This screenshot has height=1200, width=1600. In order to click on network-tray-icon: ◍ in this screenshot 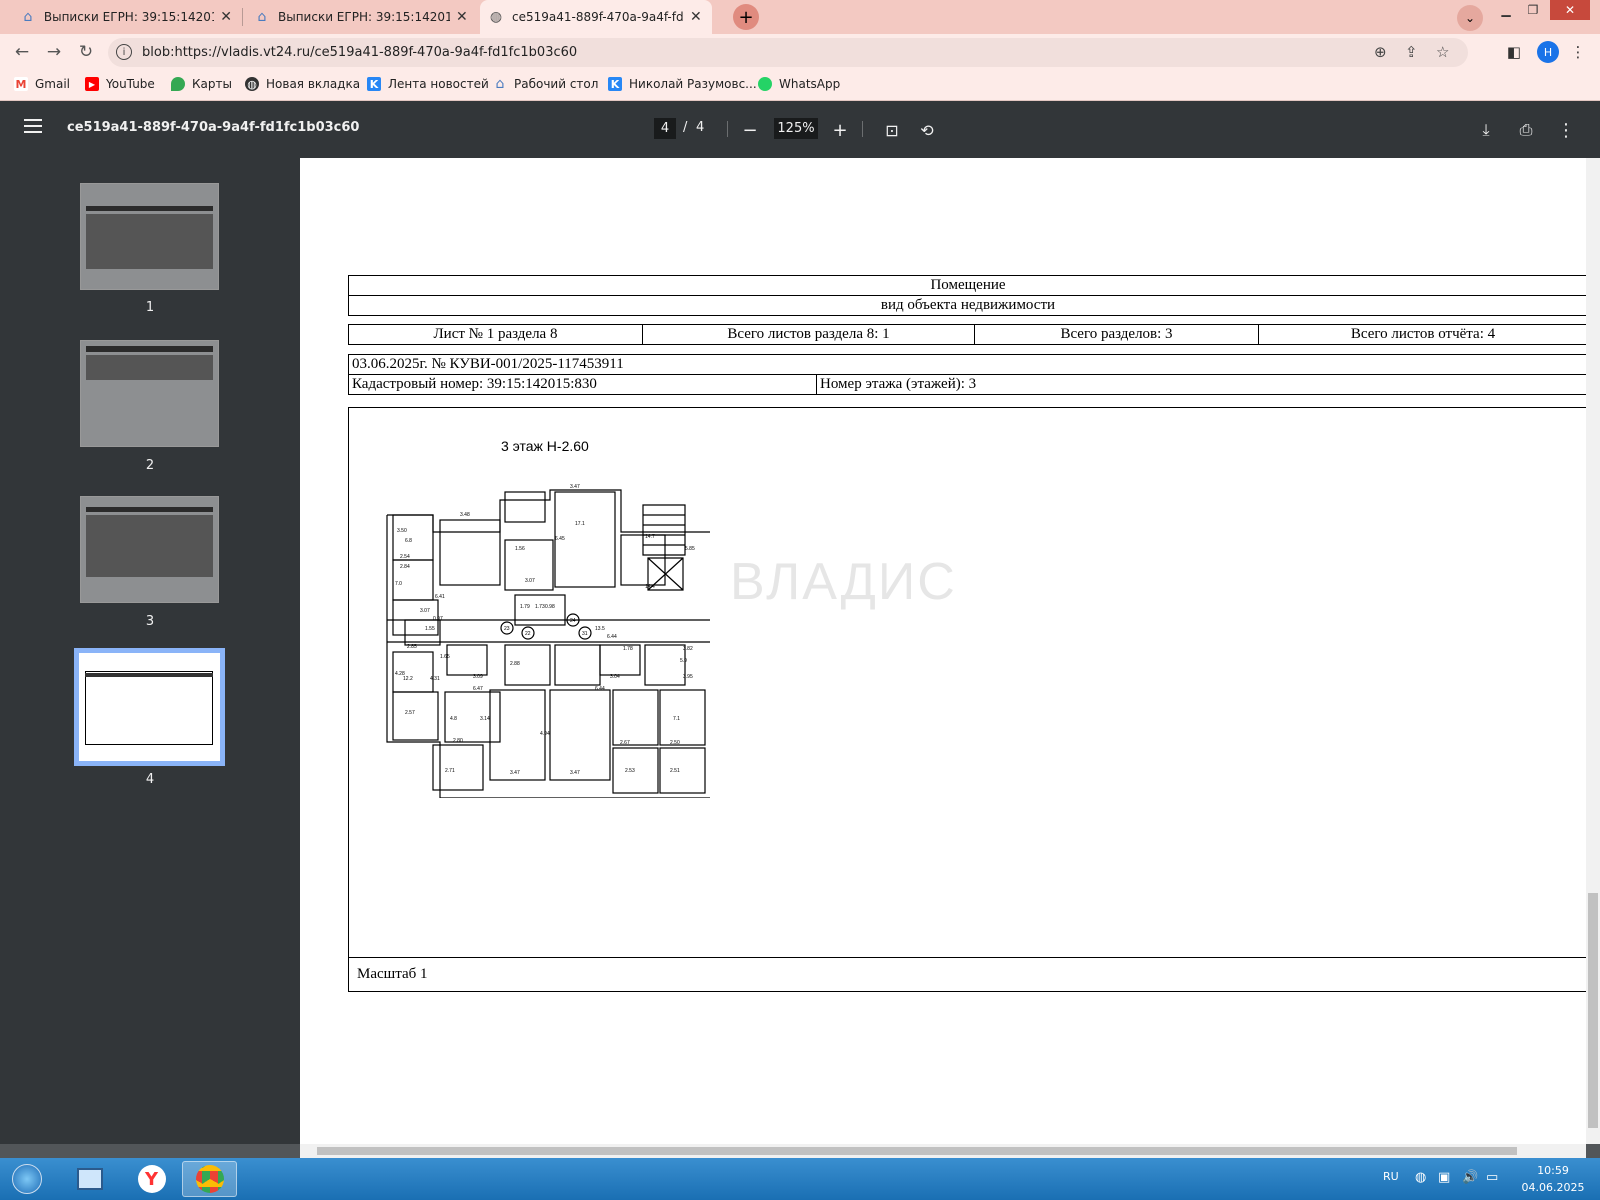, I will do `click(1420, 1177)`.